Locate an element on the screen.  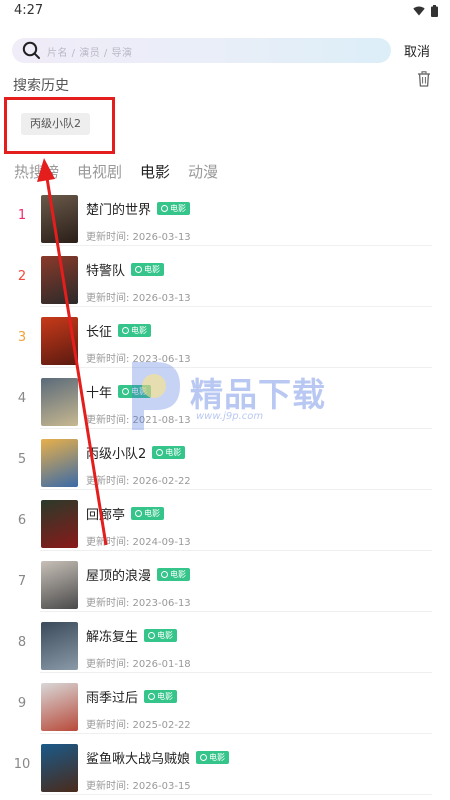
search-placeholder: 片名 / 演员 / 导演 is located at coordinates (90, 53).